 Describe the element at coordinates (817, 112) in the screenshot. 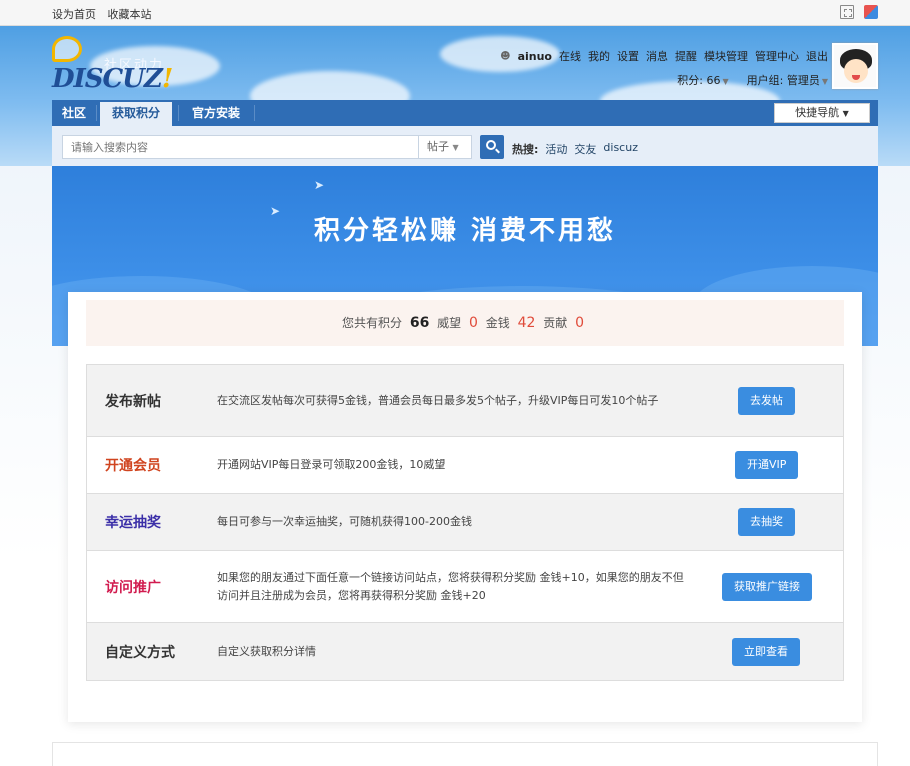

I see `quick-nav-label: 快捷导航` at that location.